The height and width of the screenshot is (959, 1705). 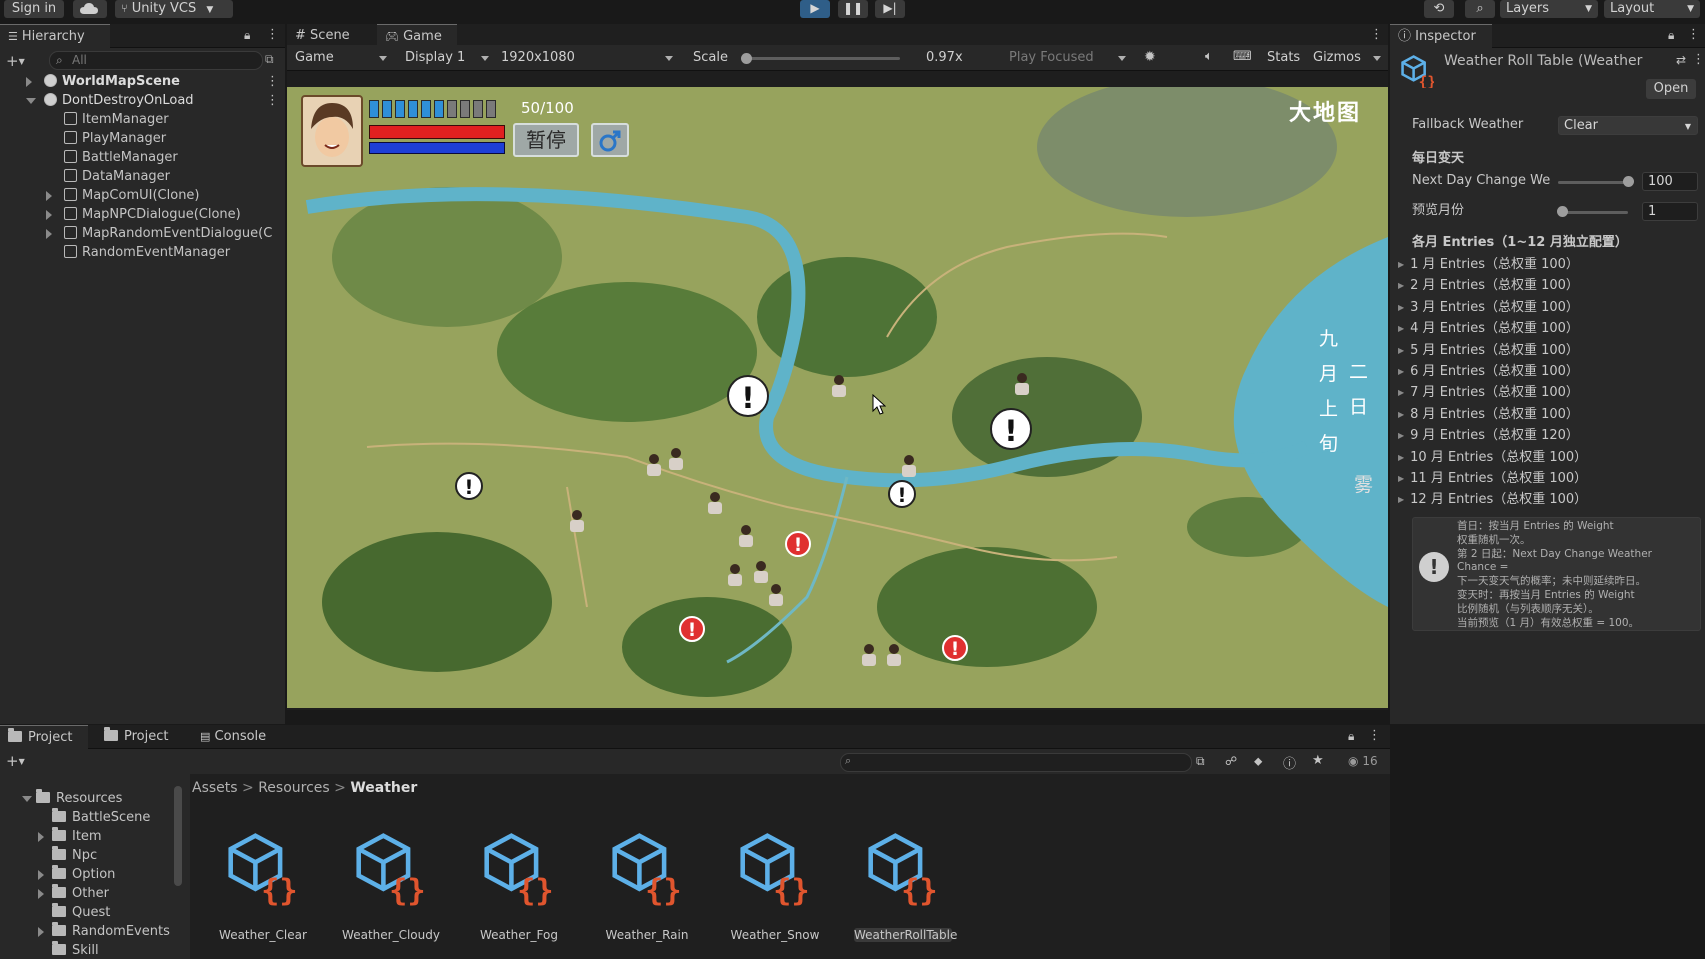 What do you see at coordinates (294, 788) in the screenshot?
I see `breadcrumb-item: Resources` at bounding box center [294, 788].